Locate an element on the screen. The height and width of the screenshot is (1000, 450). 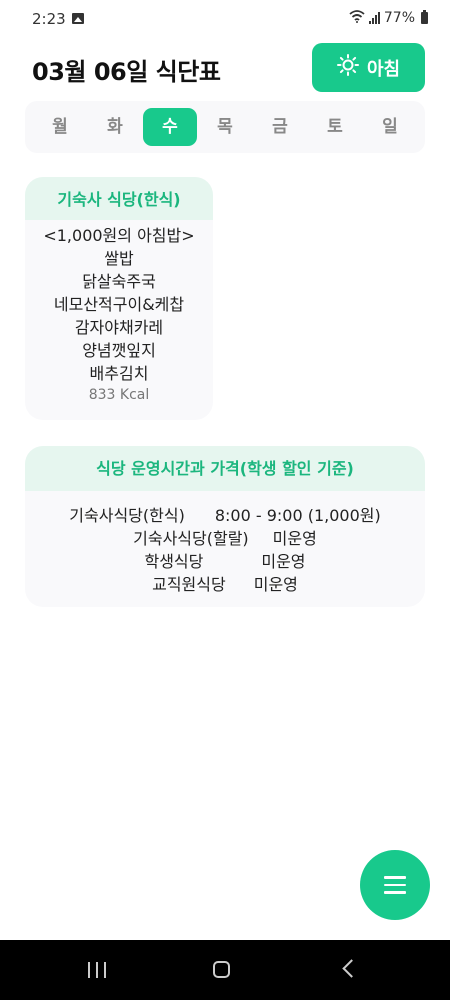
battery-icon is located at coordinates (424, 17).